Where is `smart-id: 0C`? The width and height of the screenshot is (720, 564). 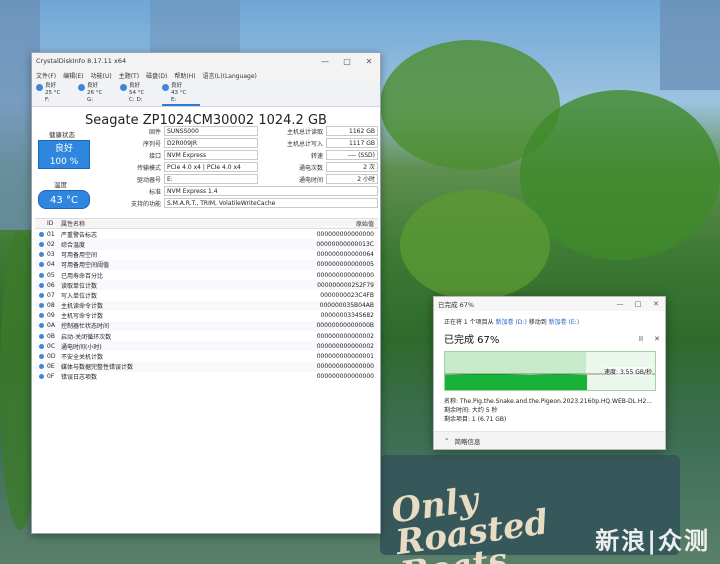
smart-id: 0C is located at coordinates (51, 346).